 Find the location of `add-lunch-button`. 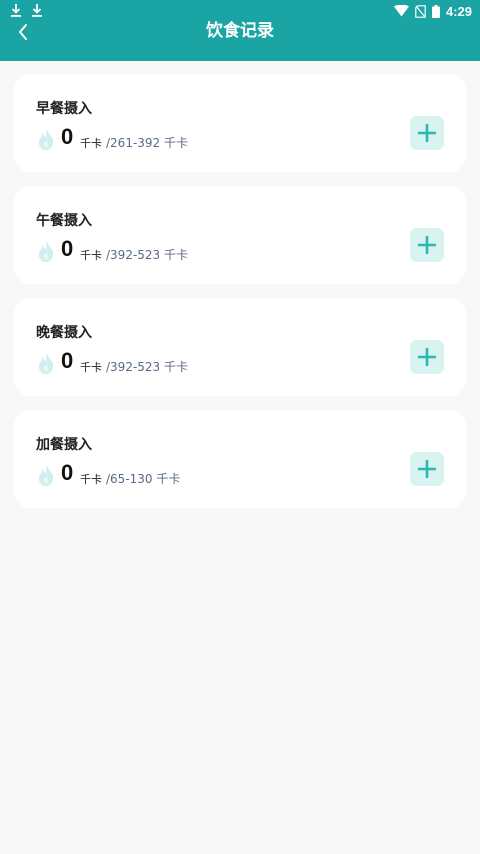

add-lunch-button is located at coordinates (427, 245).